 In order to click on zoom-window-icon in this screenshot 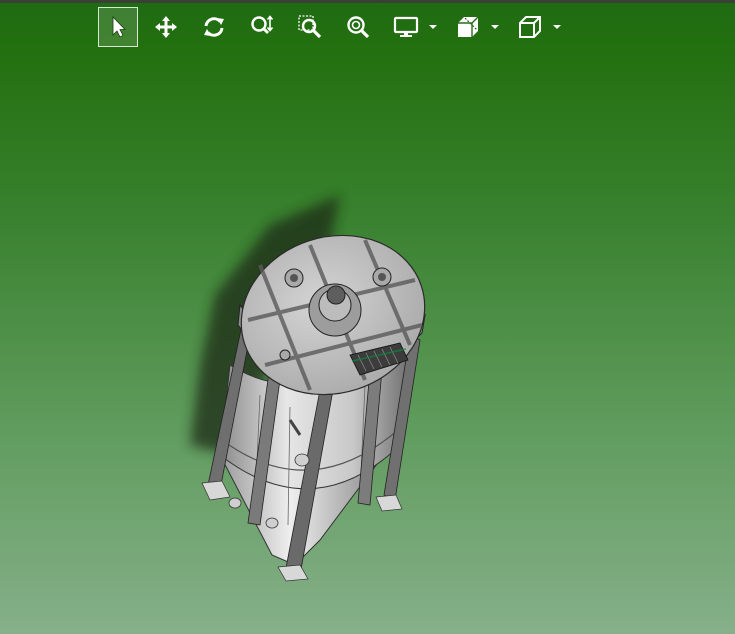, I will do `click(310, 27)`.